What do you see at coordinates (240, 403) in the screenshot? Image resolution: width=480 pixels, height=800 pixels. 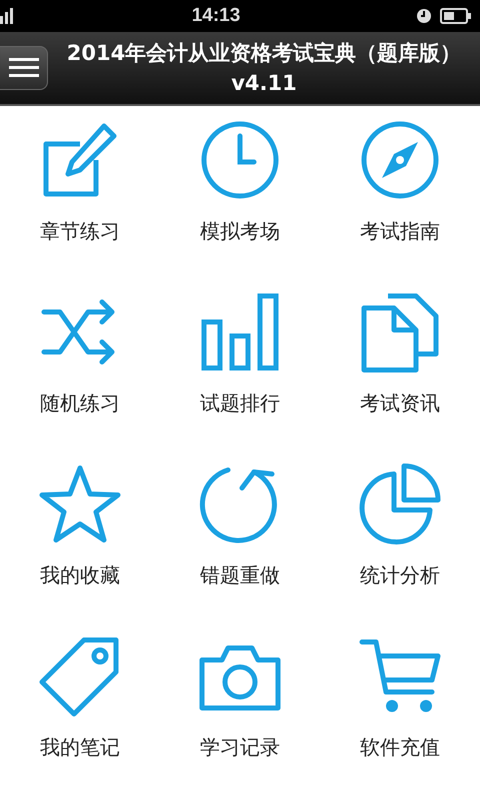 I see `menu-label: 试题排行` at bounding box center [240, 403].